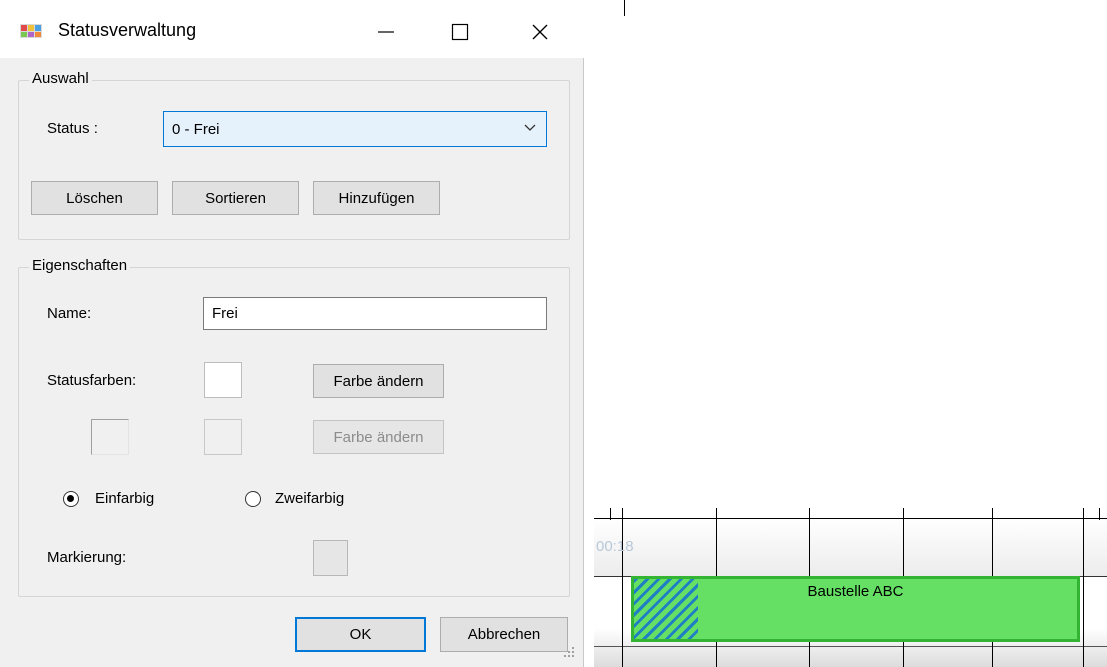 The width and height of the screenshot is (1107, 667). I want to click on ok-button: OK, so click(360, 634).